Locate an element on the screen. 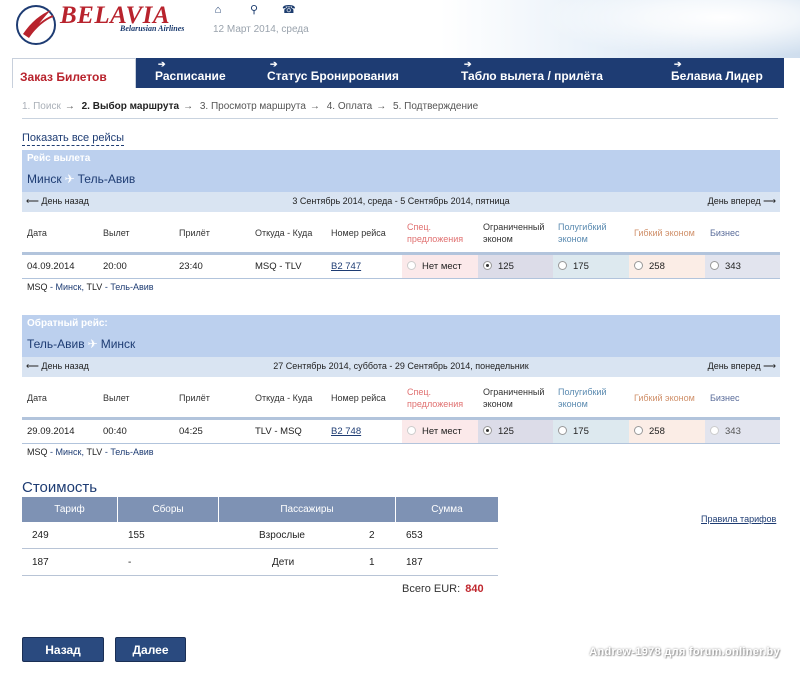 The width and height of the screenshot is (800, 676). flight-arrival: 04:25 is located at coordinates (191, 431).